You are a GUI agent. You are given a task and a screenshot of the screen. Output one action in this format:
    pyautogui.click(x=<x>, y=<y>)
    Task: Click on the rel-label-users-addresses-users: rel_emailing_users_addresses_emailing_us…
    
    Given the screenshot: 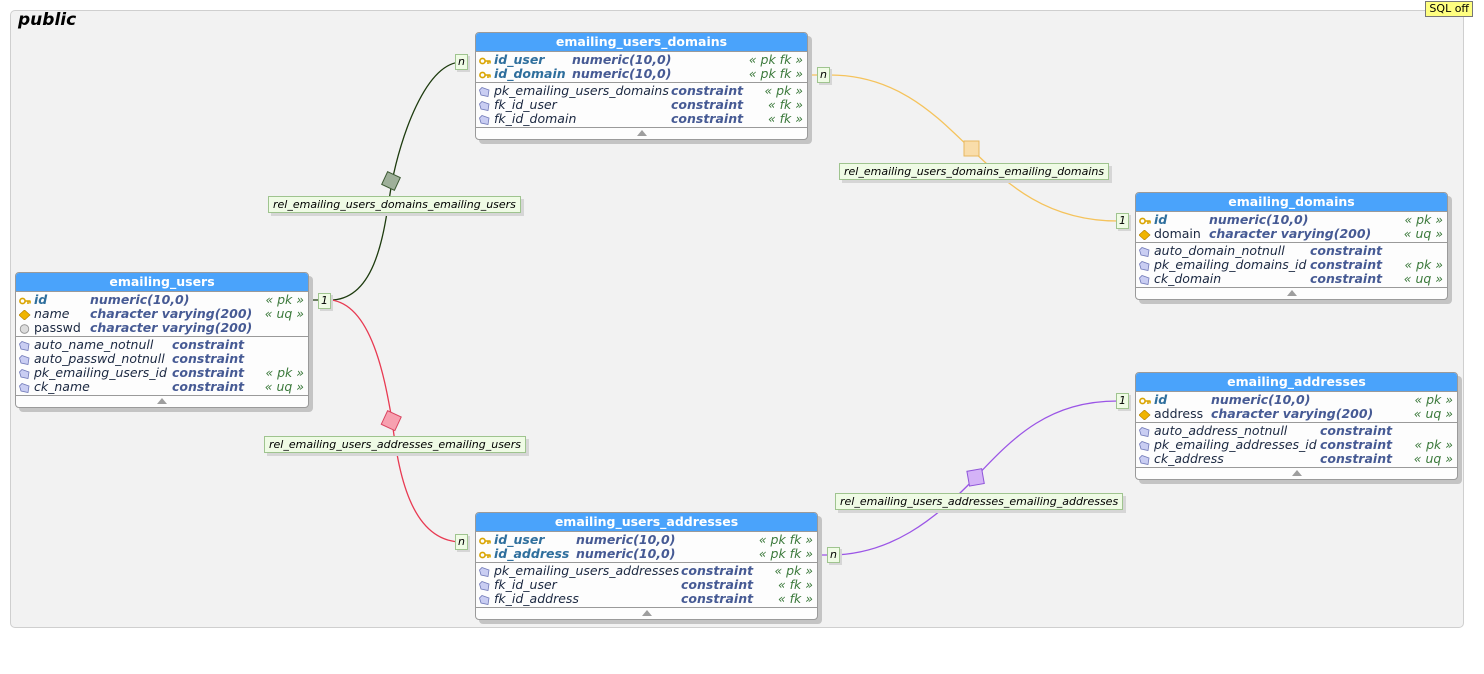 What is the action you would take?
    pyautogui.click(x=395, y=444)
    